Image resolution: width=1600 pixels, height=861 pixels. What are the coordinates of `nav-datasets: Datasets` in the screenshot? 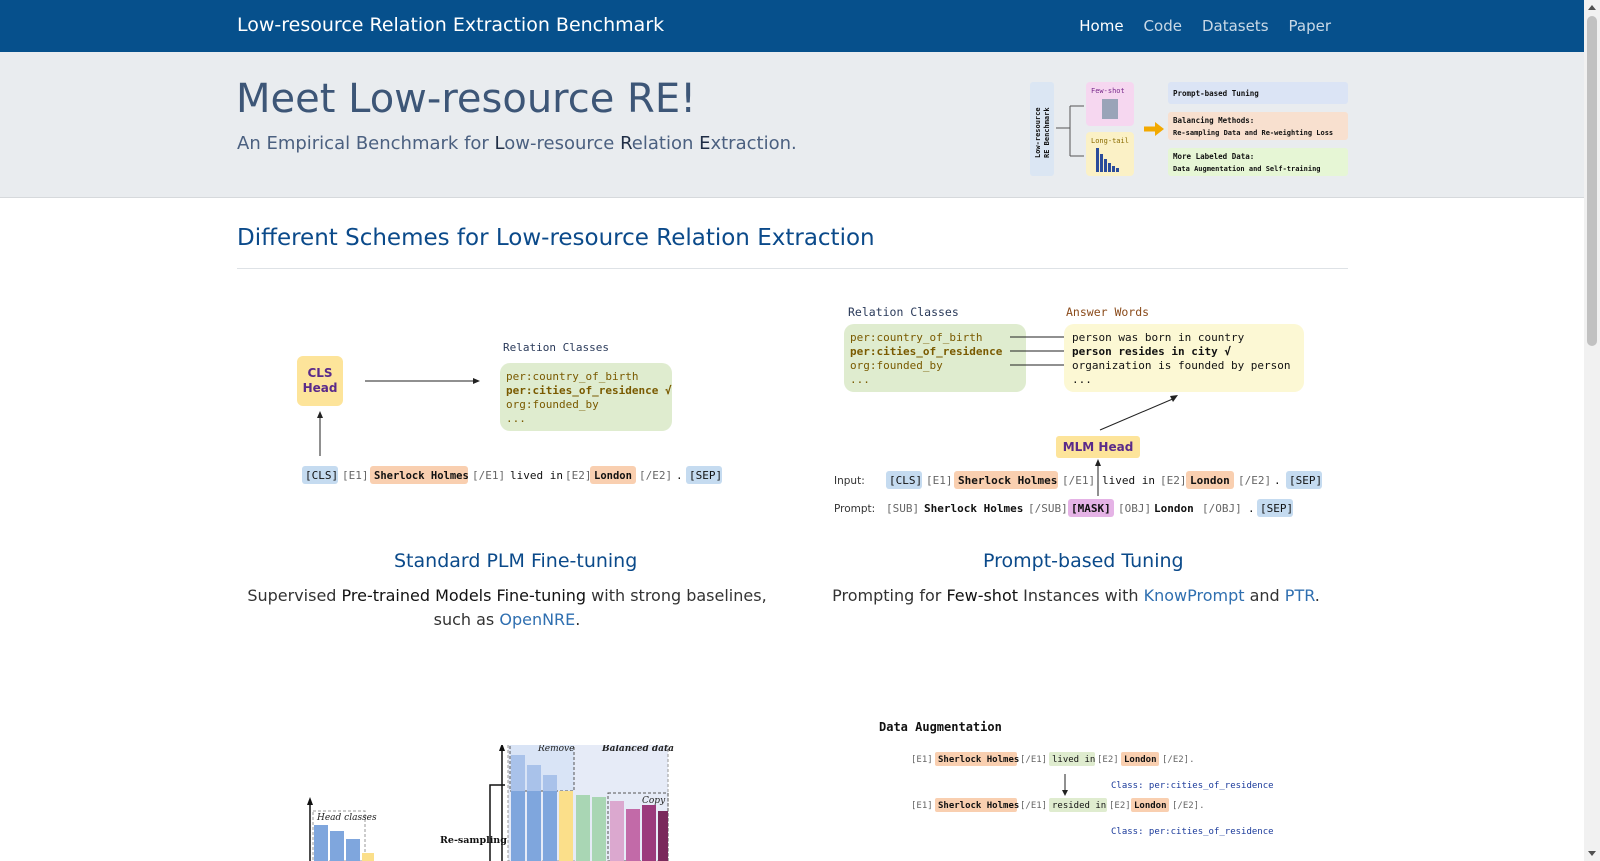 It's located at (1235, 26).